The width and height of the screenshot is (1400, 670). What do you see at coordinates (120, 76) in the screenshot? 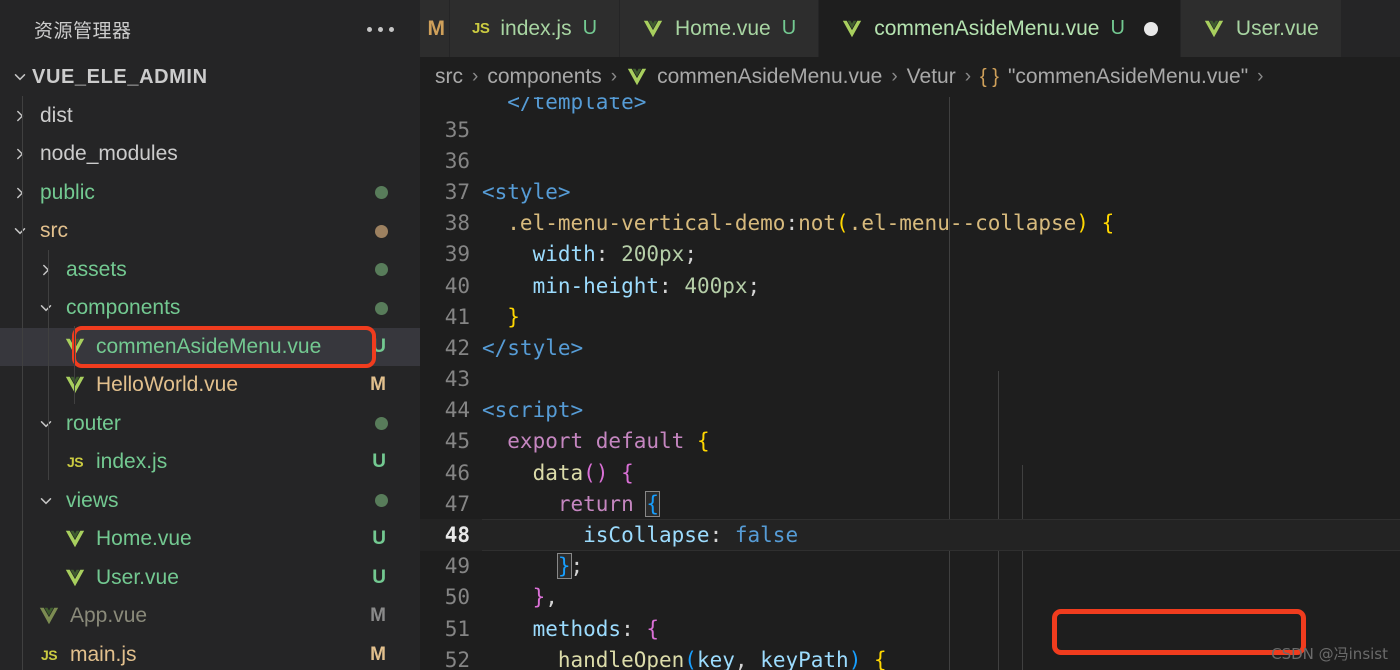
I see `tree-root-label: VUE_ELE_ADMIN` at bounding box center [120, 76].